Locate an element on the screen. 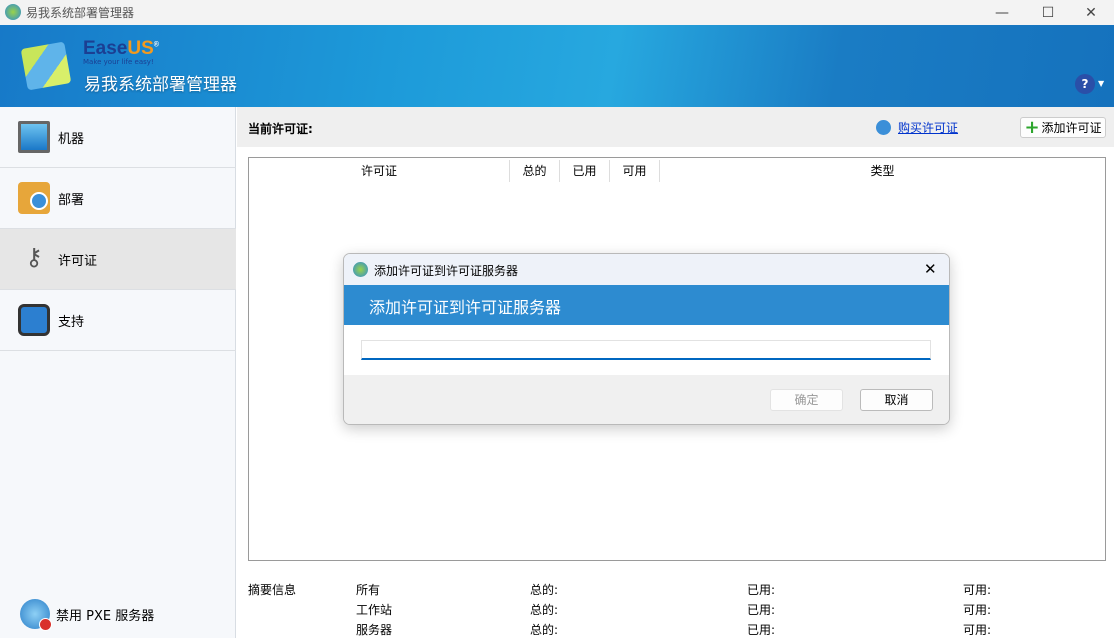  help-icon: ? is located at coordinates (1085, 84).